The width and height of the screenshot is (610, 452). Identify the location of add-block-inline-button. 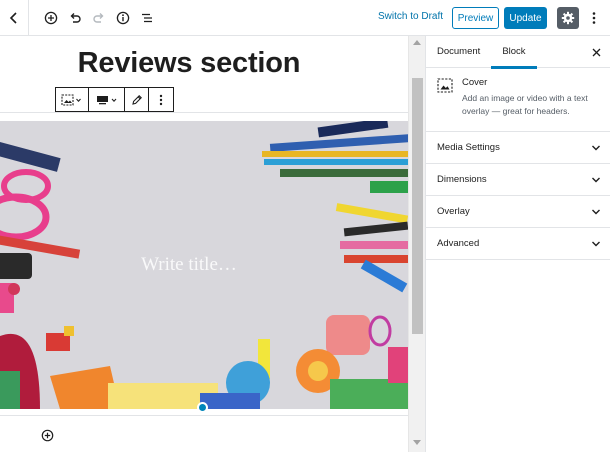
(47, 435).